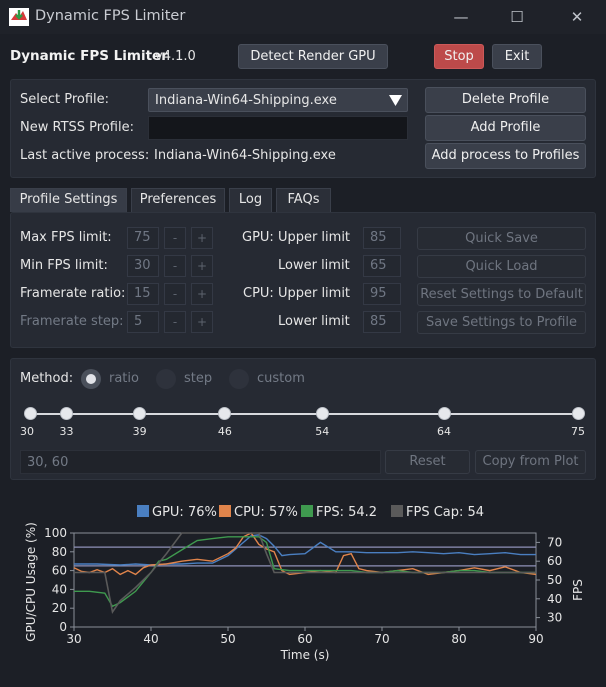  I want to click on tab-profile-settings: Profile Settings, so click(68, 200).